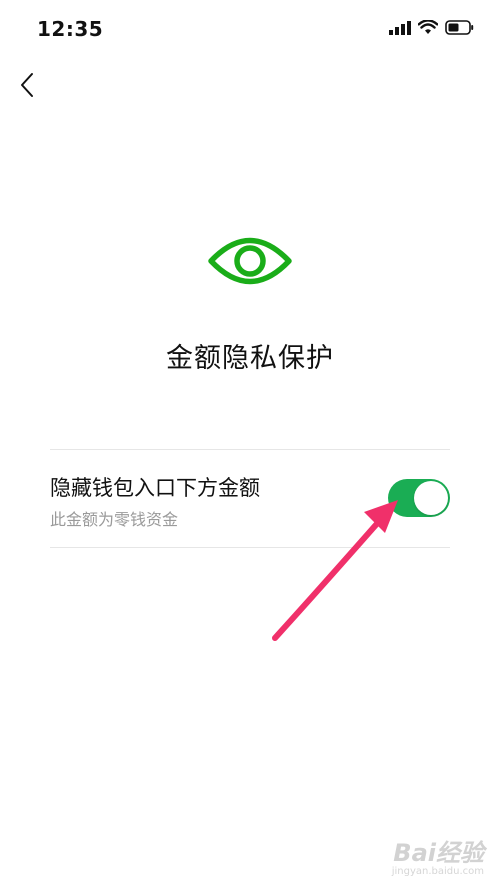  What do you see at coordinates (459, 27) in the screenshot?
I see `battery-icon` at bounding box center [459, 27].